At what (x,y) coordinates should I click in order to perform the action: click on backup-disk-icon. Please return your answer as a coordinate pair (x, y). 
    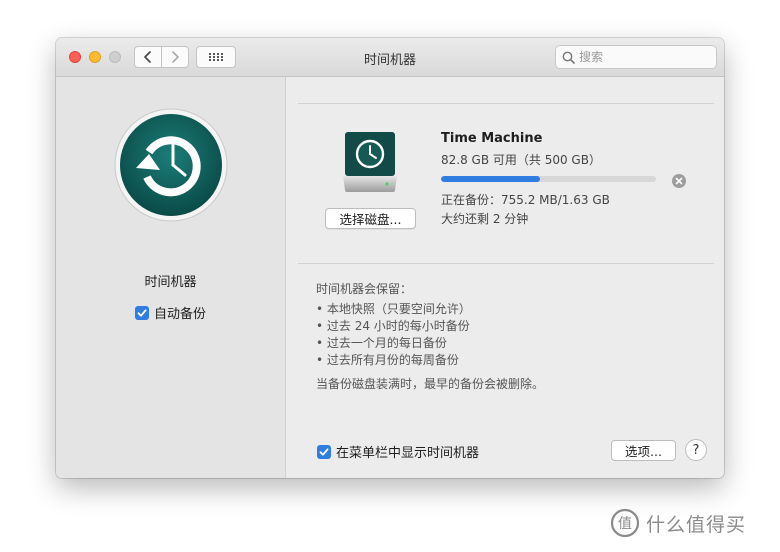
    Looking at the image, I should click on (370, 162).